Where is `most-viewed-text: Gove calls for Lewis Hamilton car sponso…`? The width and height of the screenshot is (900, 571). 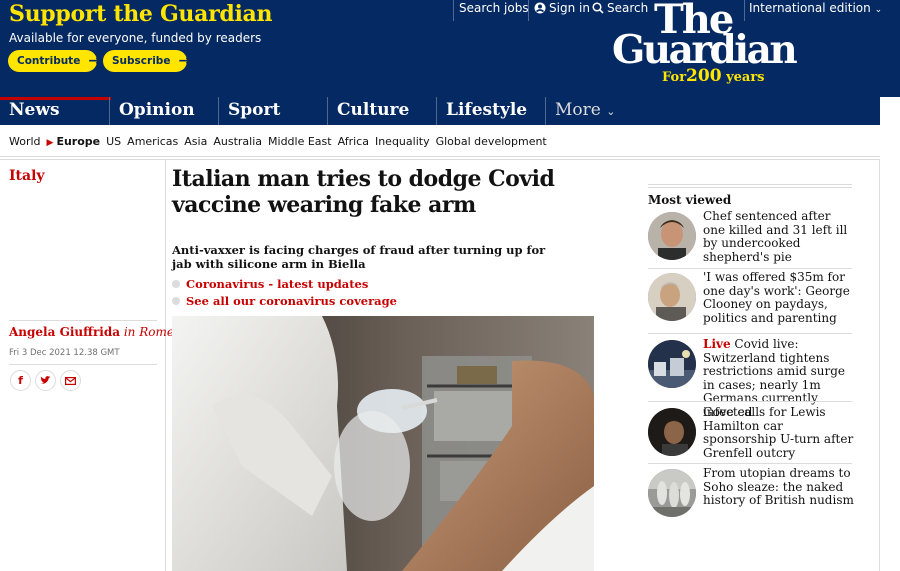 most-viewed-text: Gove calls for Lewis Hamilton car sponso… is located at coordinates (778, 432).